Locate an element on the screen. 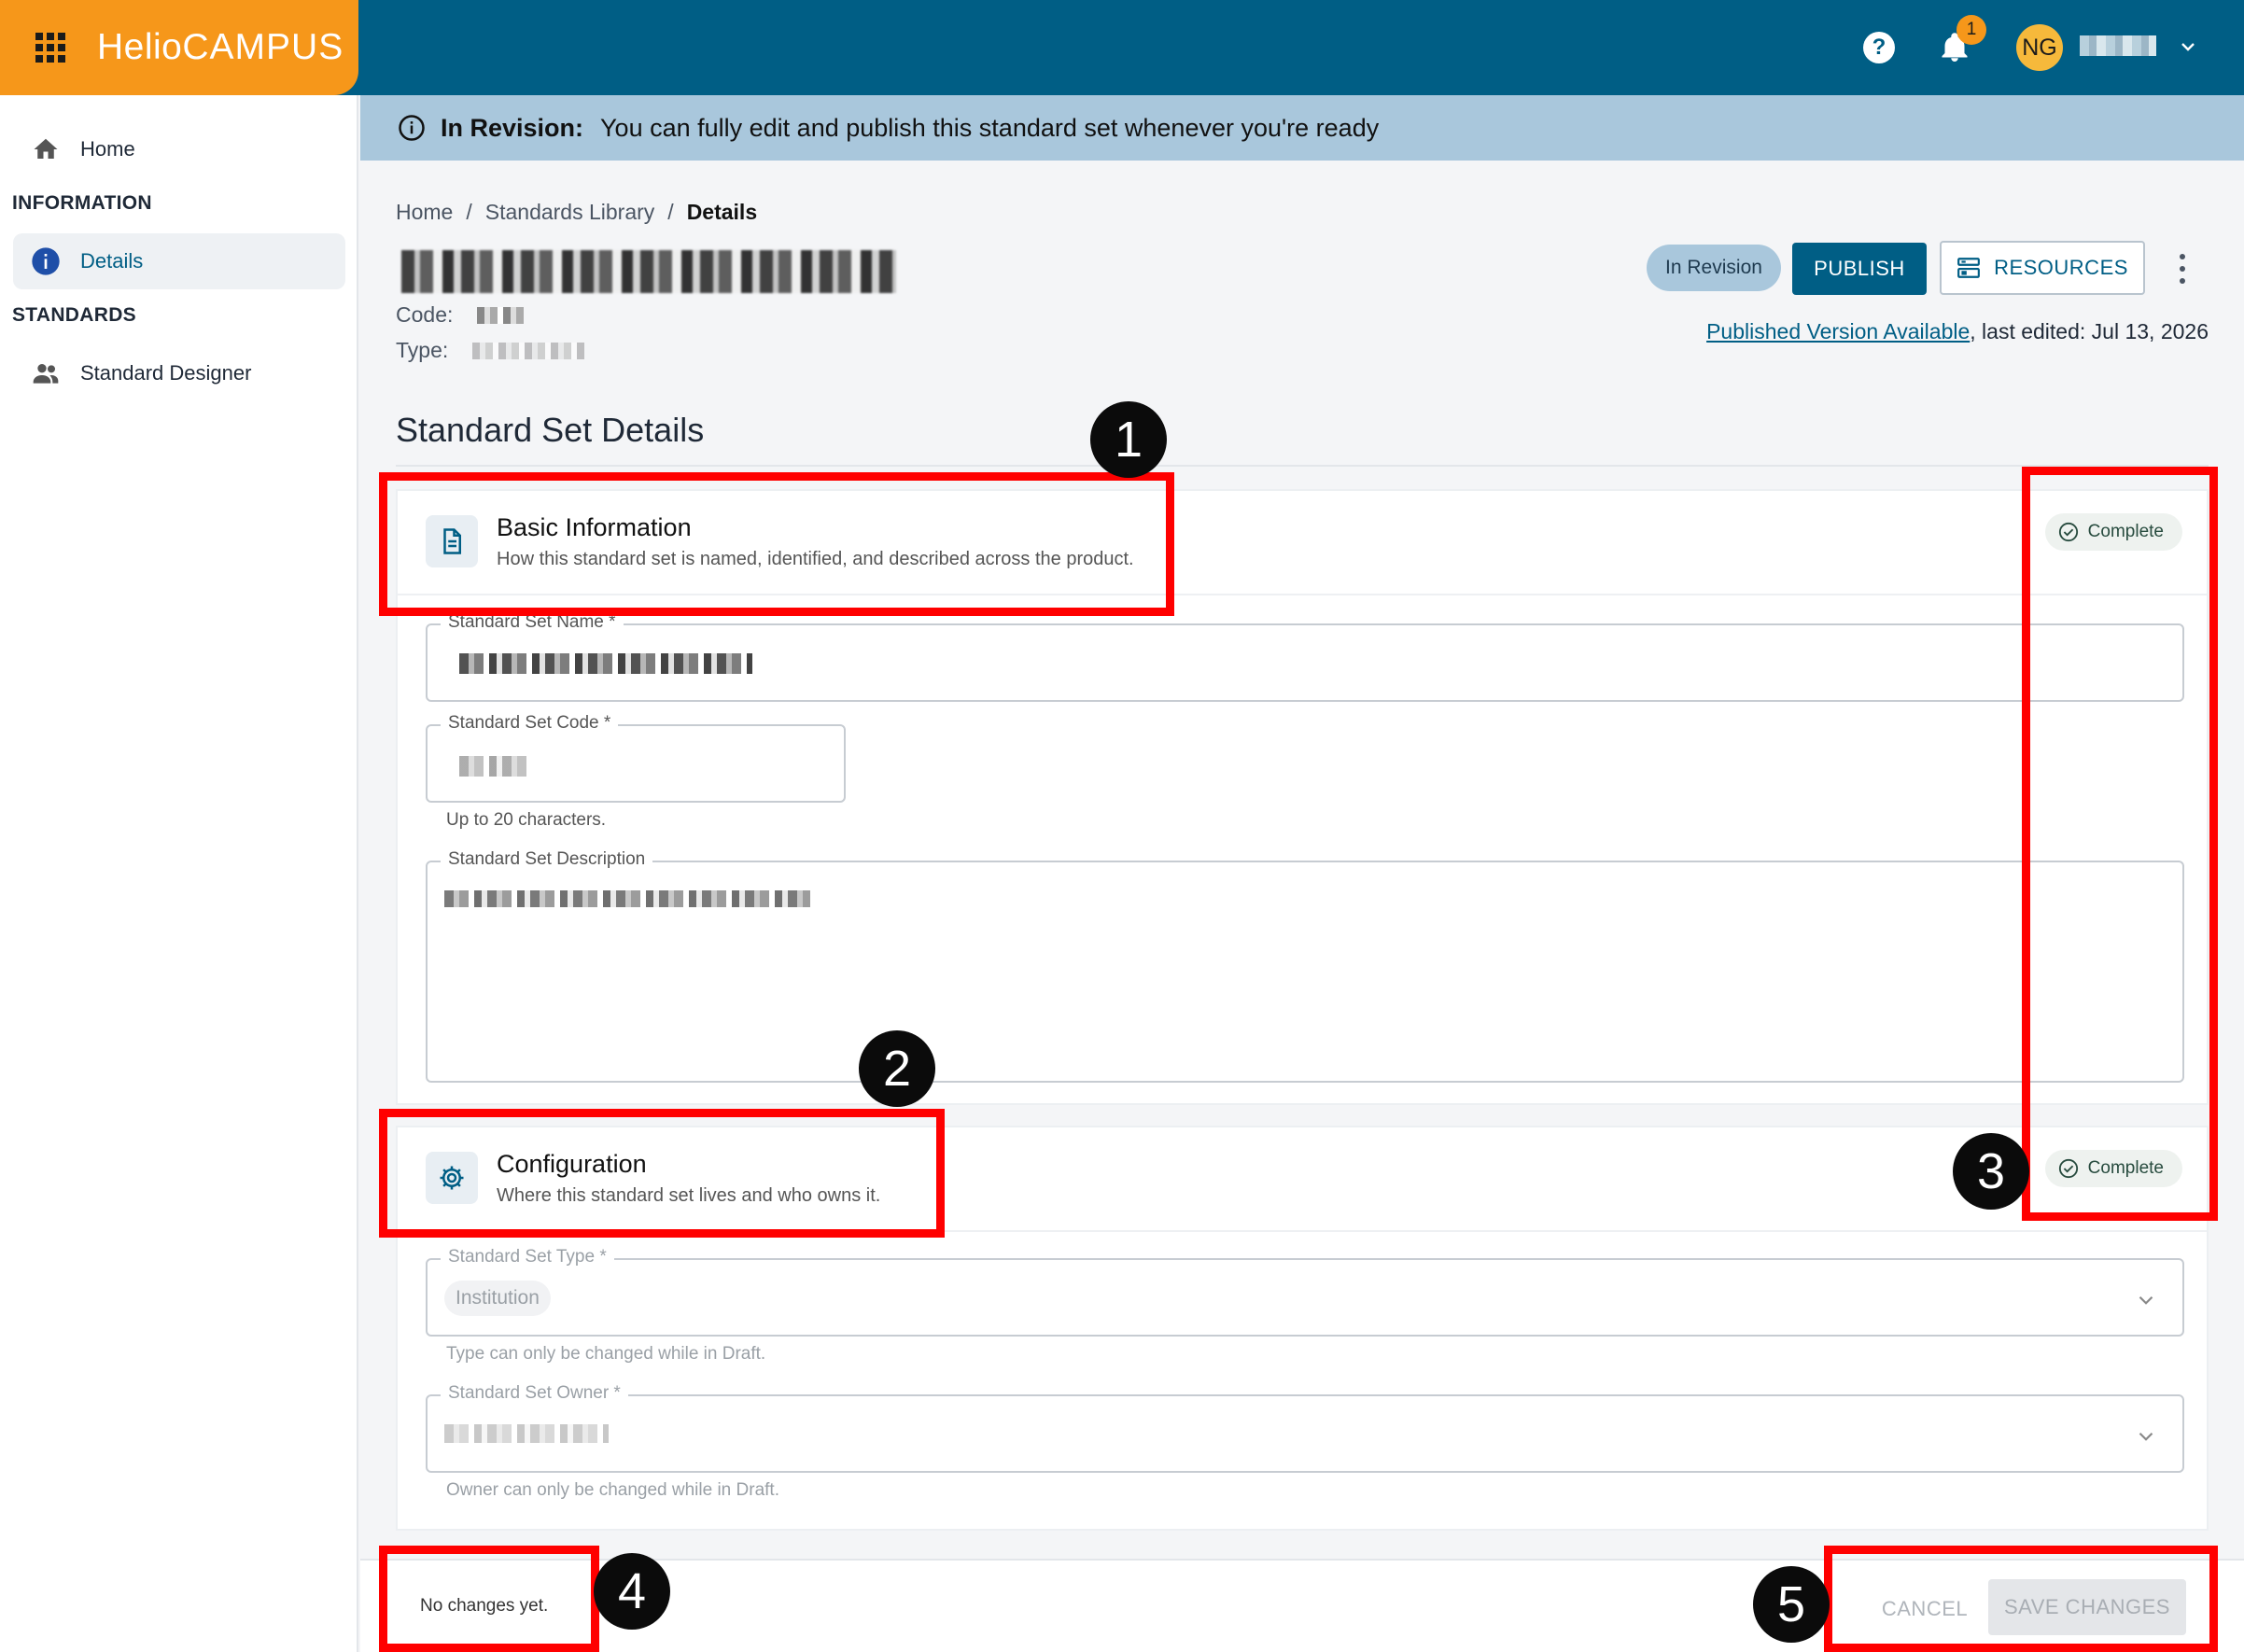  standard-set-owner-select: Standard Set Owner * is located at coordinates (1305, 1428).